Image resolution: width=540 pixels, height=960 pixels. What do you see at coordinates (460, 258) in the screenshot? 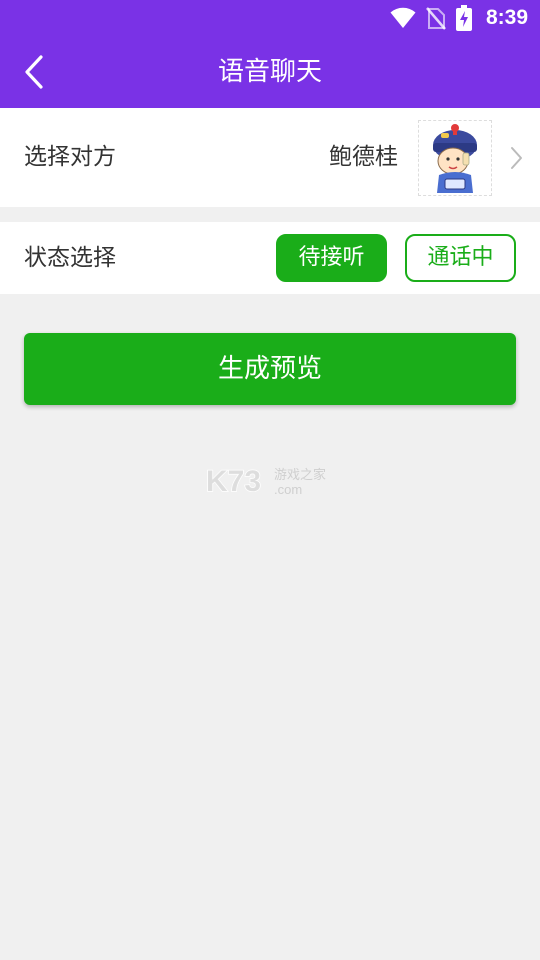
I see `status-option-in-call: 通话中` at bounding box center [460, 258].